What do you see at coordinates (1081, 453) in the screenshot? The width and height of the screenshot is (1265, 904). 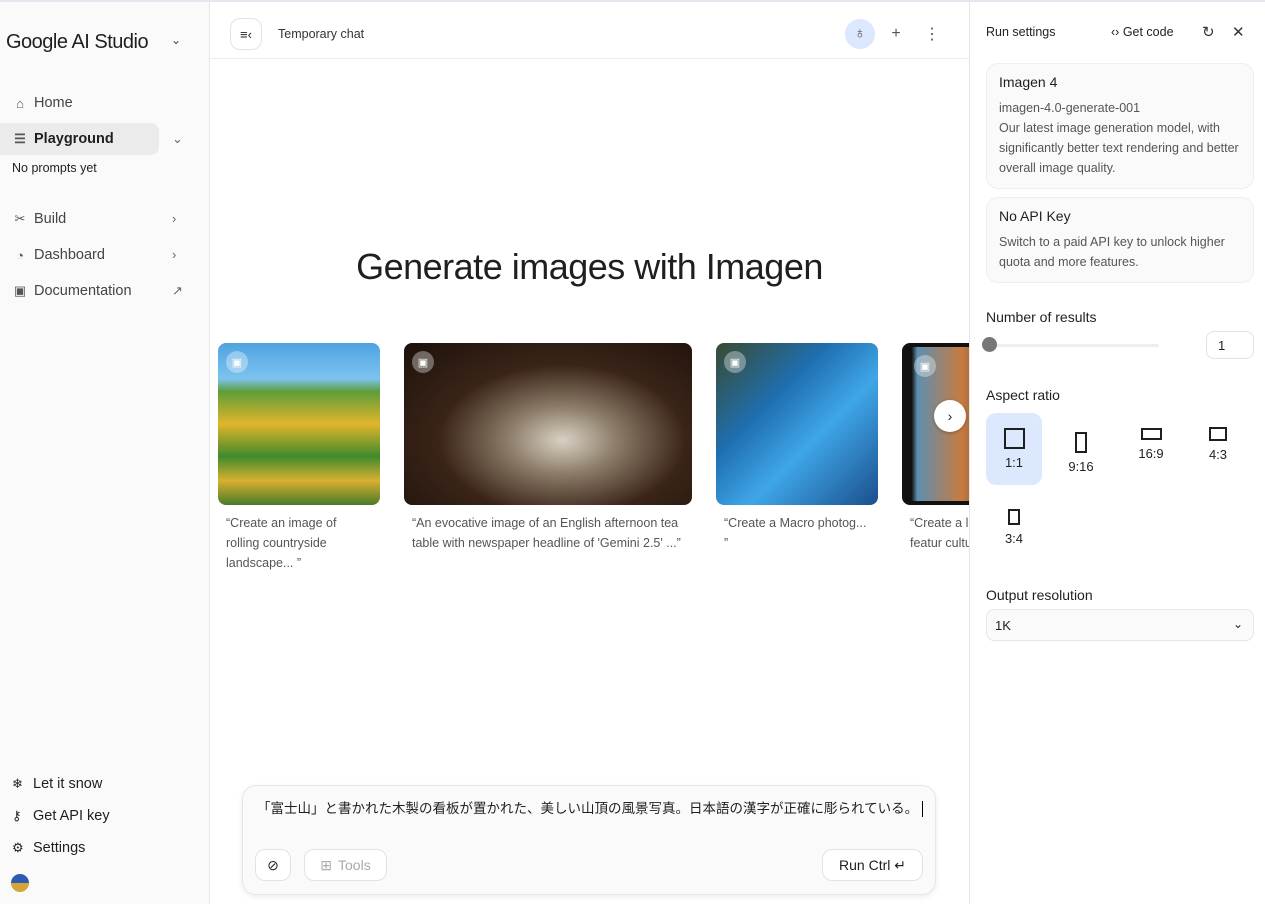 I see `aspect-9-16-option: 9:16` at bounding box center [1081, 453].